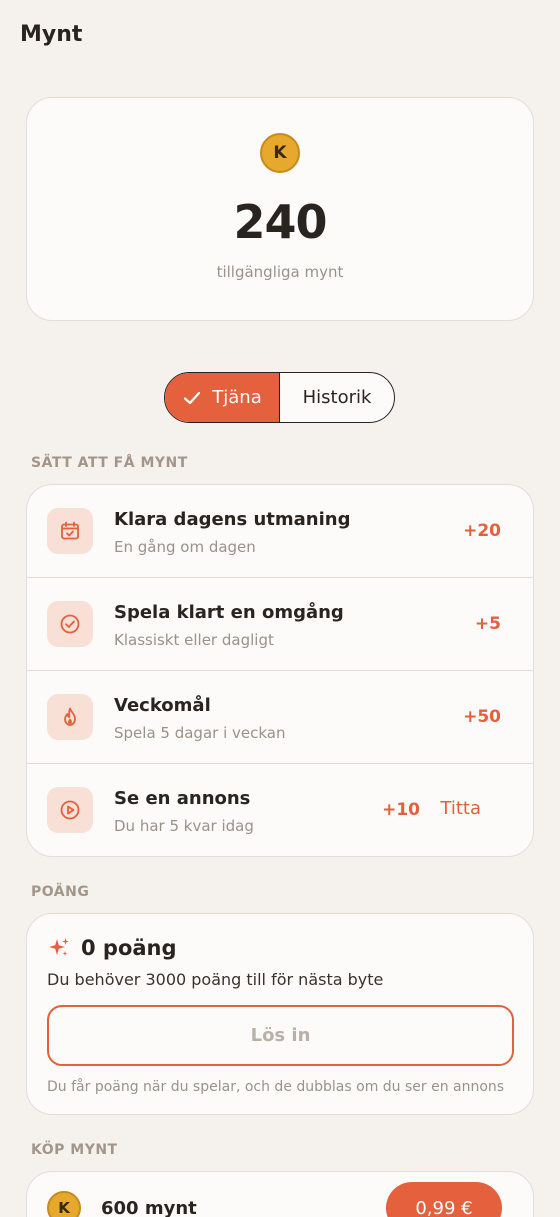  I want to click on earn-item-title: Veckomål, so click(162, 705).